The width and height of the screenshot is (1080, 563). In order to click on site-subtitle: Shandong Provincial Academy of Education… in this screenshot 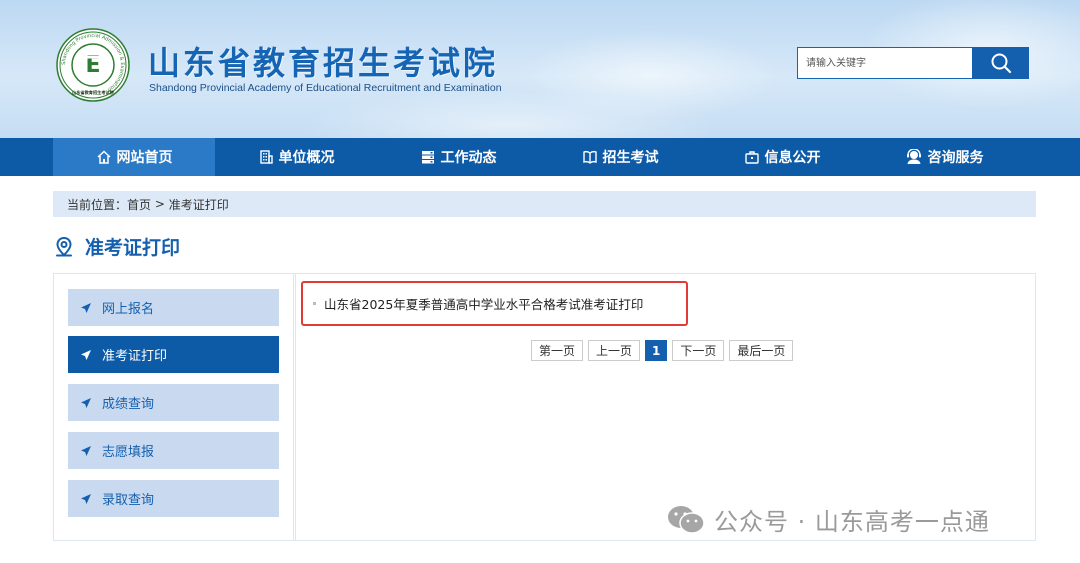, I will do `click(325, 88)`.